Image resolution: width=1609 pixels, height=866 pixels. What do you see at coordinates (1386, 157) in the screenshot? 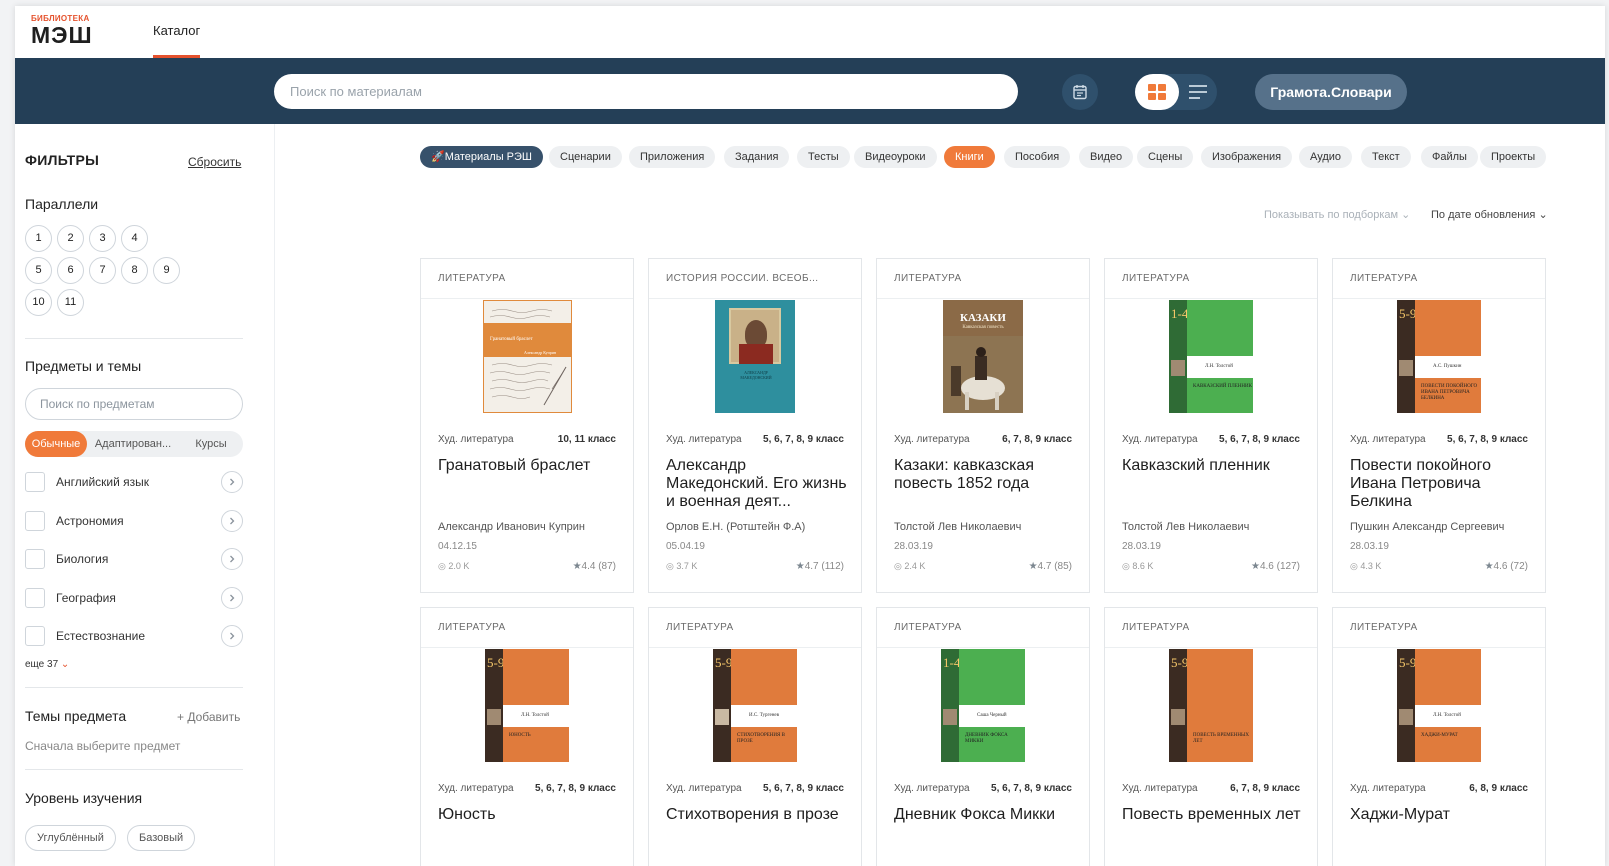
I see `chip-text: Текст` at bounding box center [1386, 157].